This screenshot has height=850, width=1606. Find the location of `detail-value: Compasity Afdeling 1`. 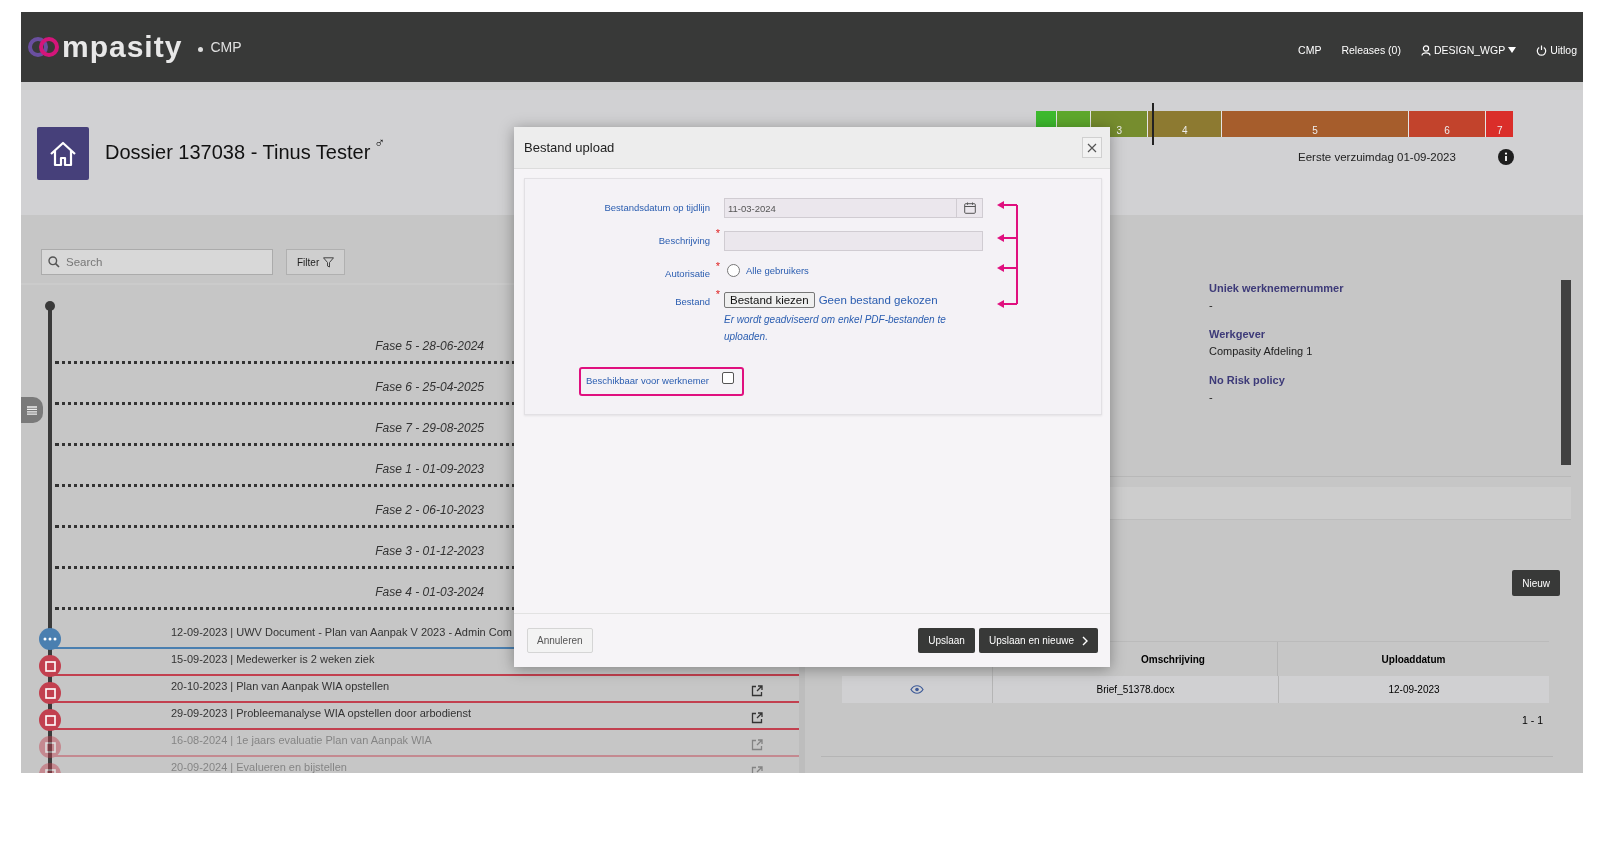

detail-value: Compasity Afdeling 1 is located at coordinates (1261, 351).